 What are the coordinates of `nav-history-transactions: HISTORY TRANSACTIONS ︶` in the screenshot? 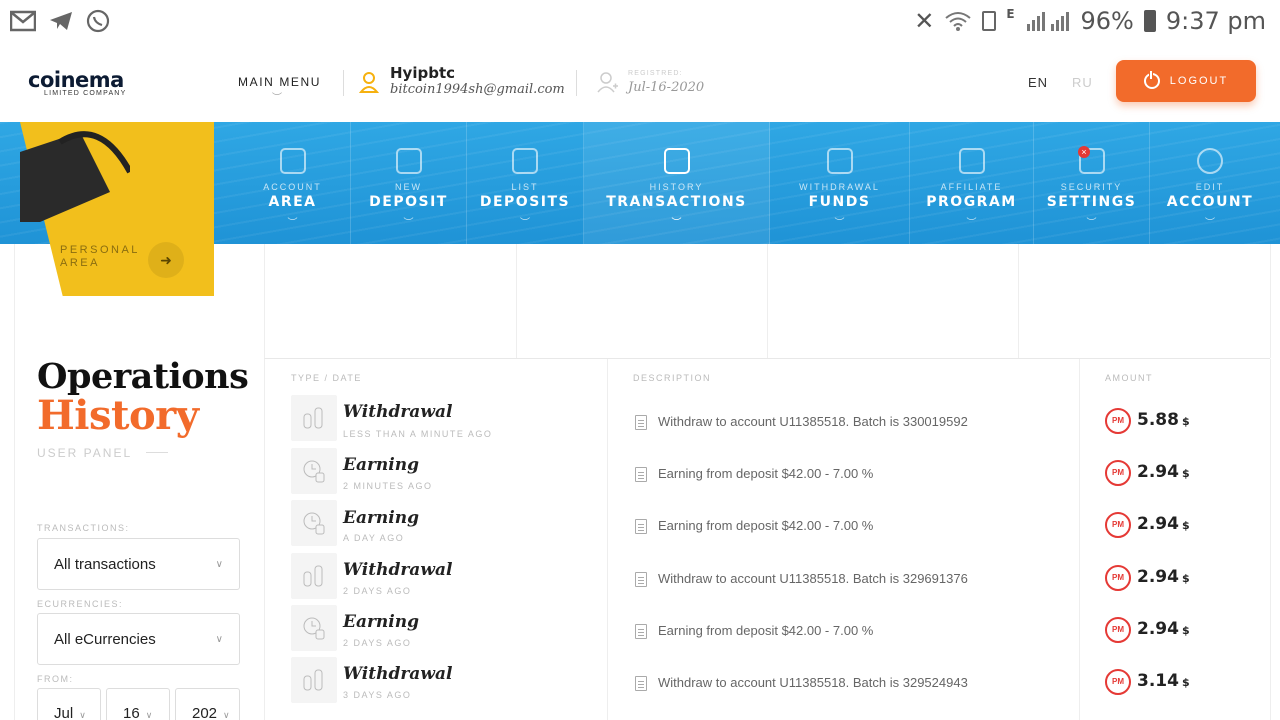 It's located at (677, 183).